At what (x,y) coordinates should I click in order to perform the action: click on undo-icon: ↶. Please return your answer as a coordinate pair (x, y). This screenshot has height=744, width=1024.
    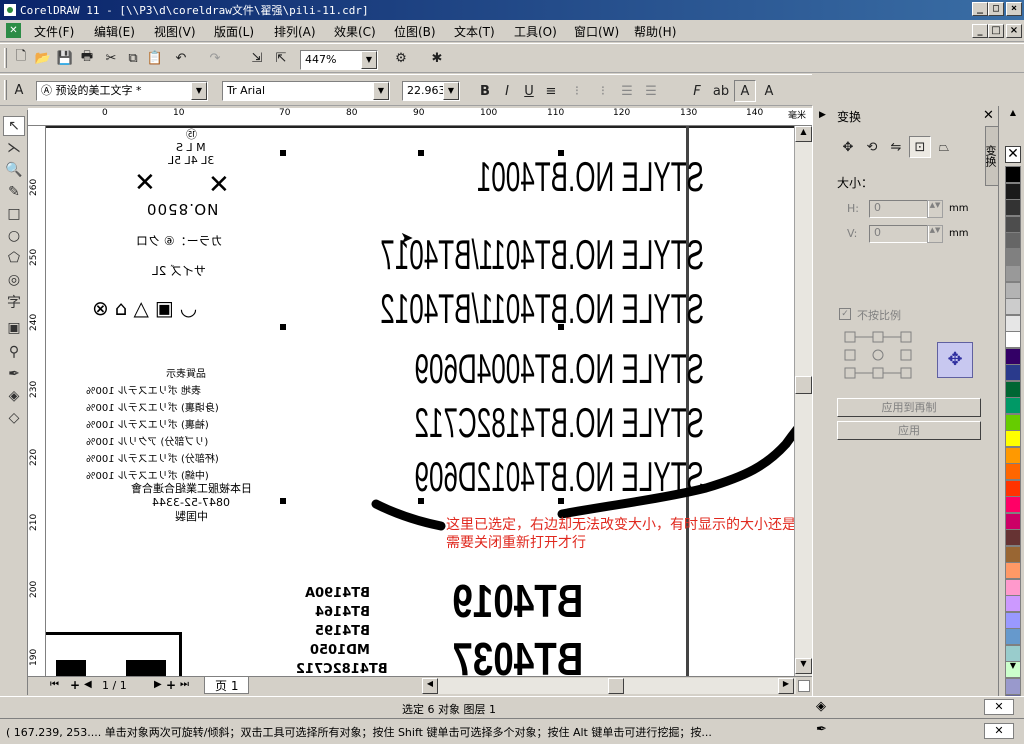
    Looking at the image, I should click on (181, 58).